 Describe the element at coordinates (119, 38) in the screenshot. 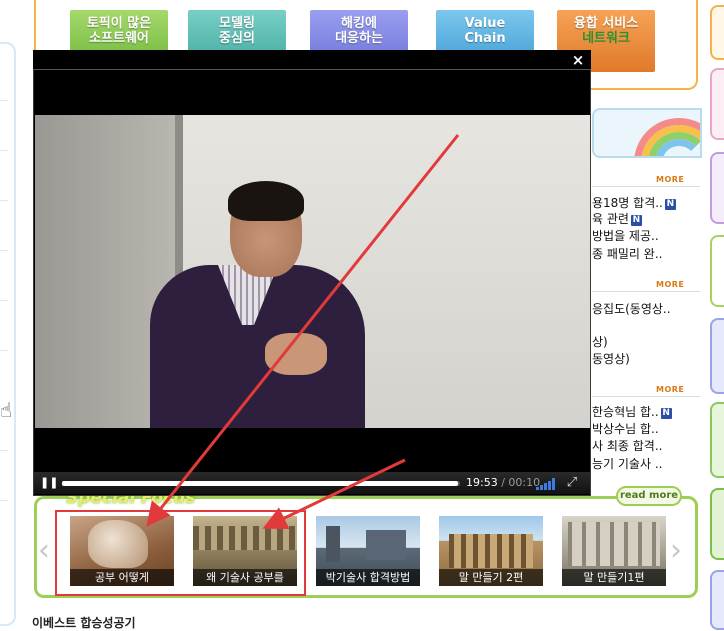

I see `tile-line: 소프트웨어` at that location.